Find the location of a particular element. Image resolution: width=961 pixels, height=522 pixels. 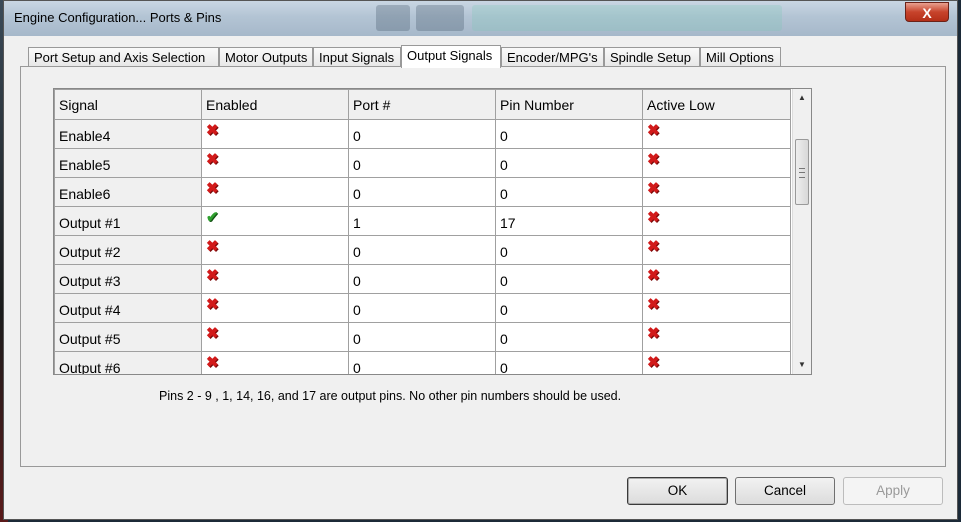

scroll-up-icon: ▲ is located at coordinates (802, 98).